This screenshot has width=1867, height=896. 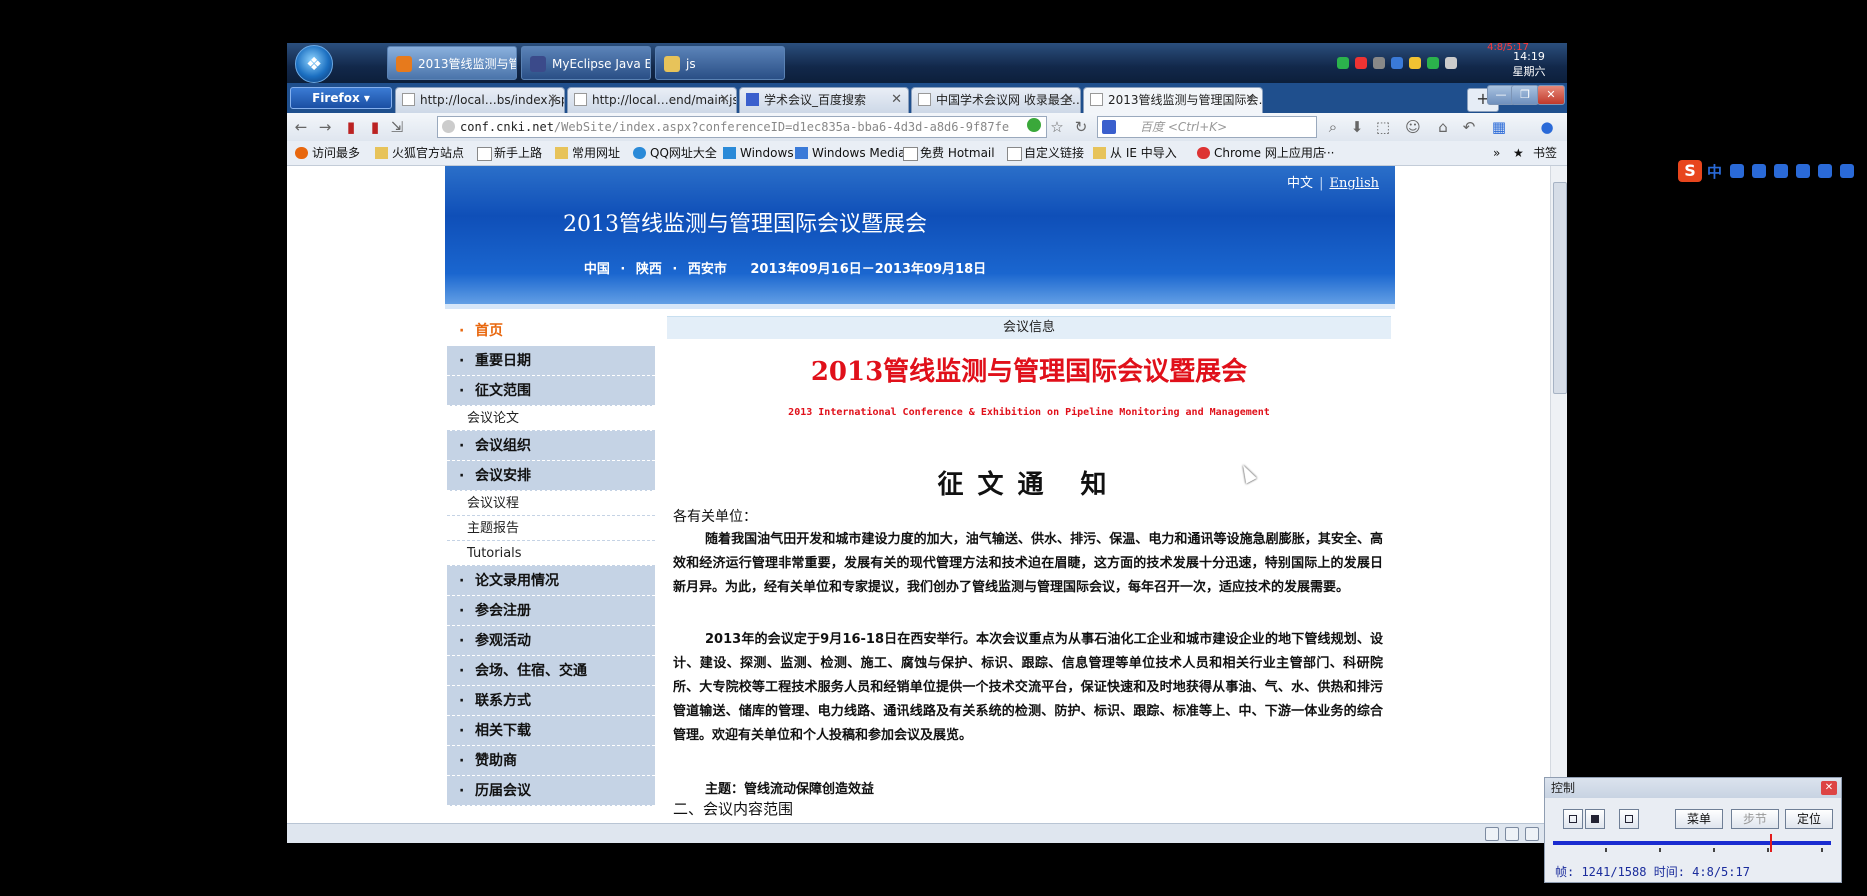 I want to click on vertical-scrollbar, so click(x=1558, y=494).